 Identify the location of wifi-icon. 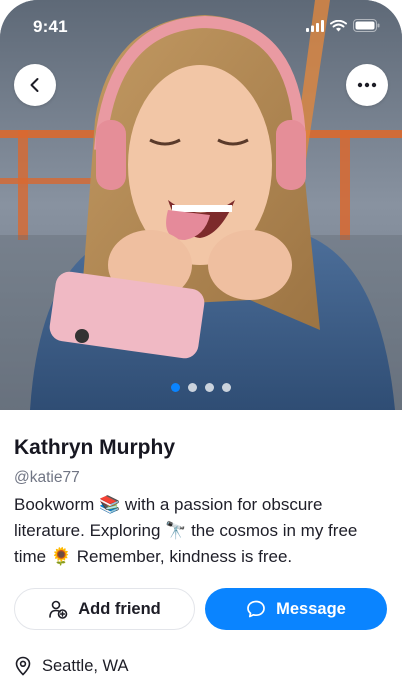
(338, 25).